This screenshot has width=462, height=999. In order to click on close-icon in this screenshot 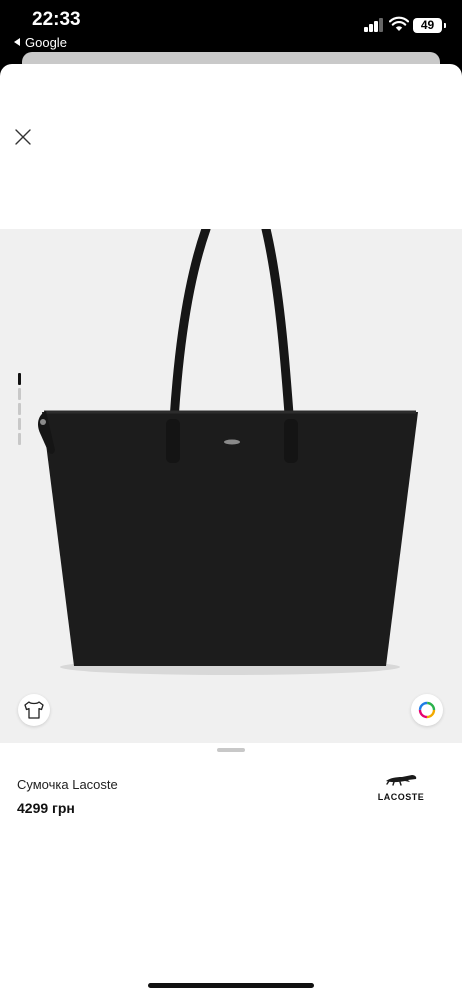, I will do `click(23, 137)`.